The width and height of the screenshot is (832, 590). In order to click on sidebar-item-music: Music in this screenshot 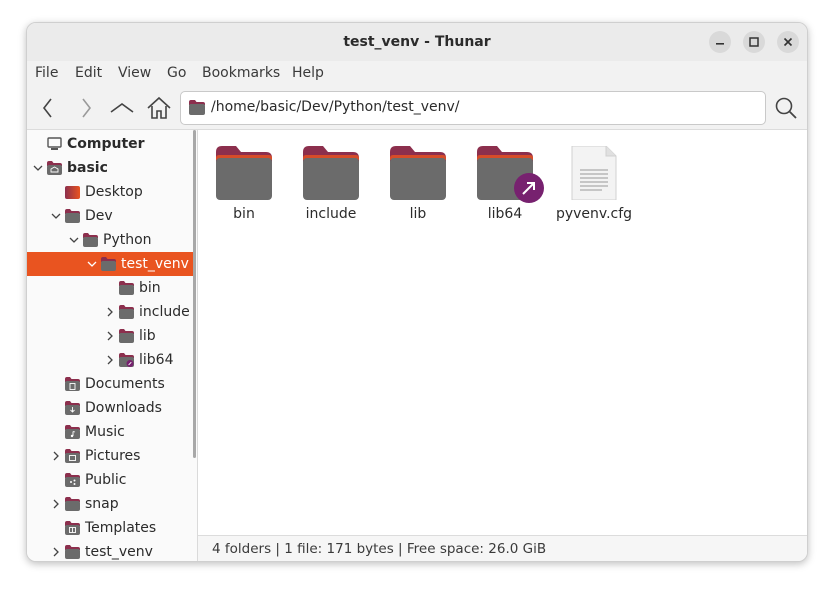, I will do `click(111, 432)`.